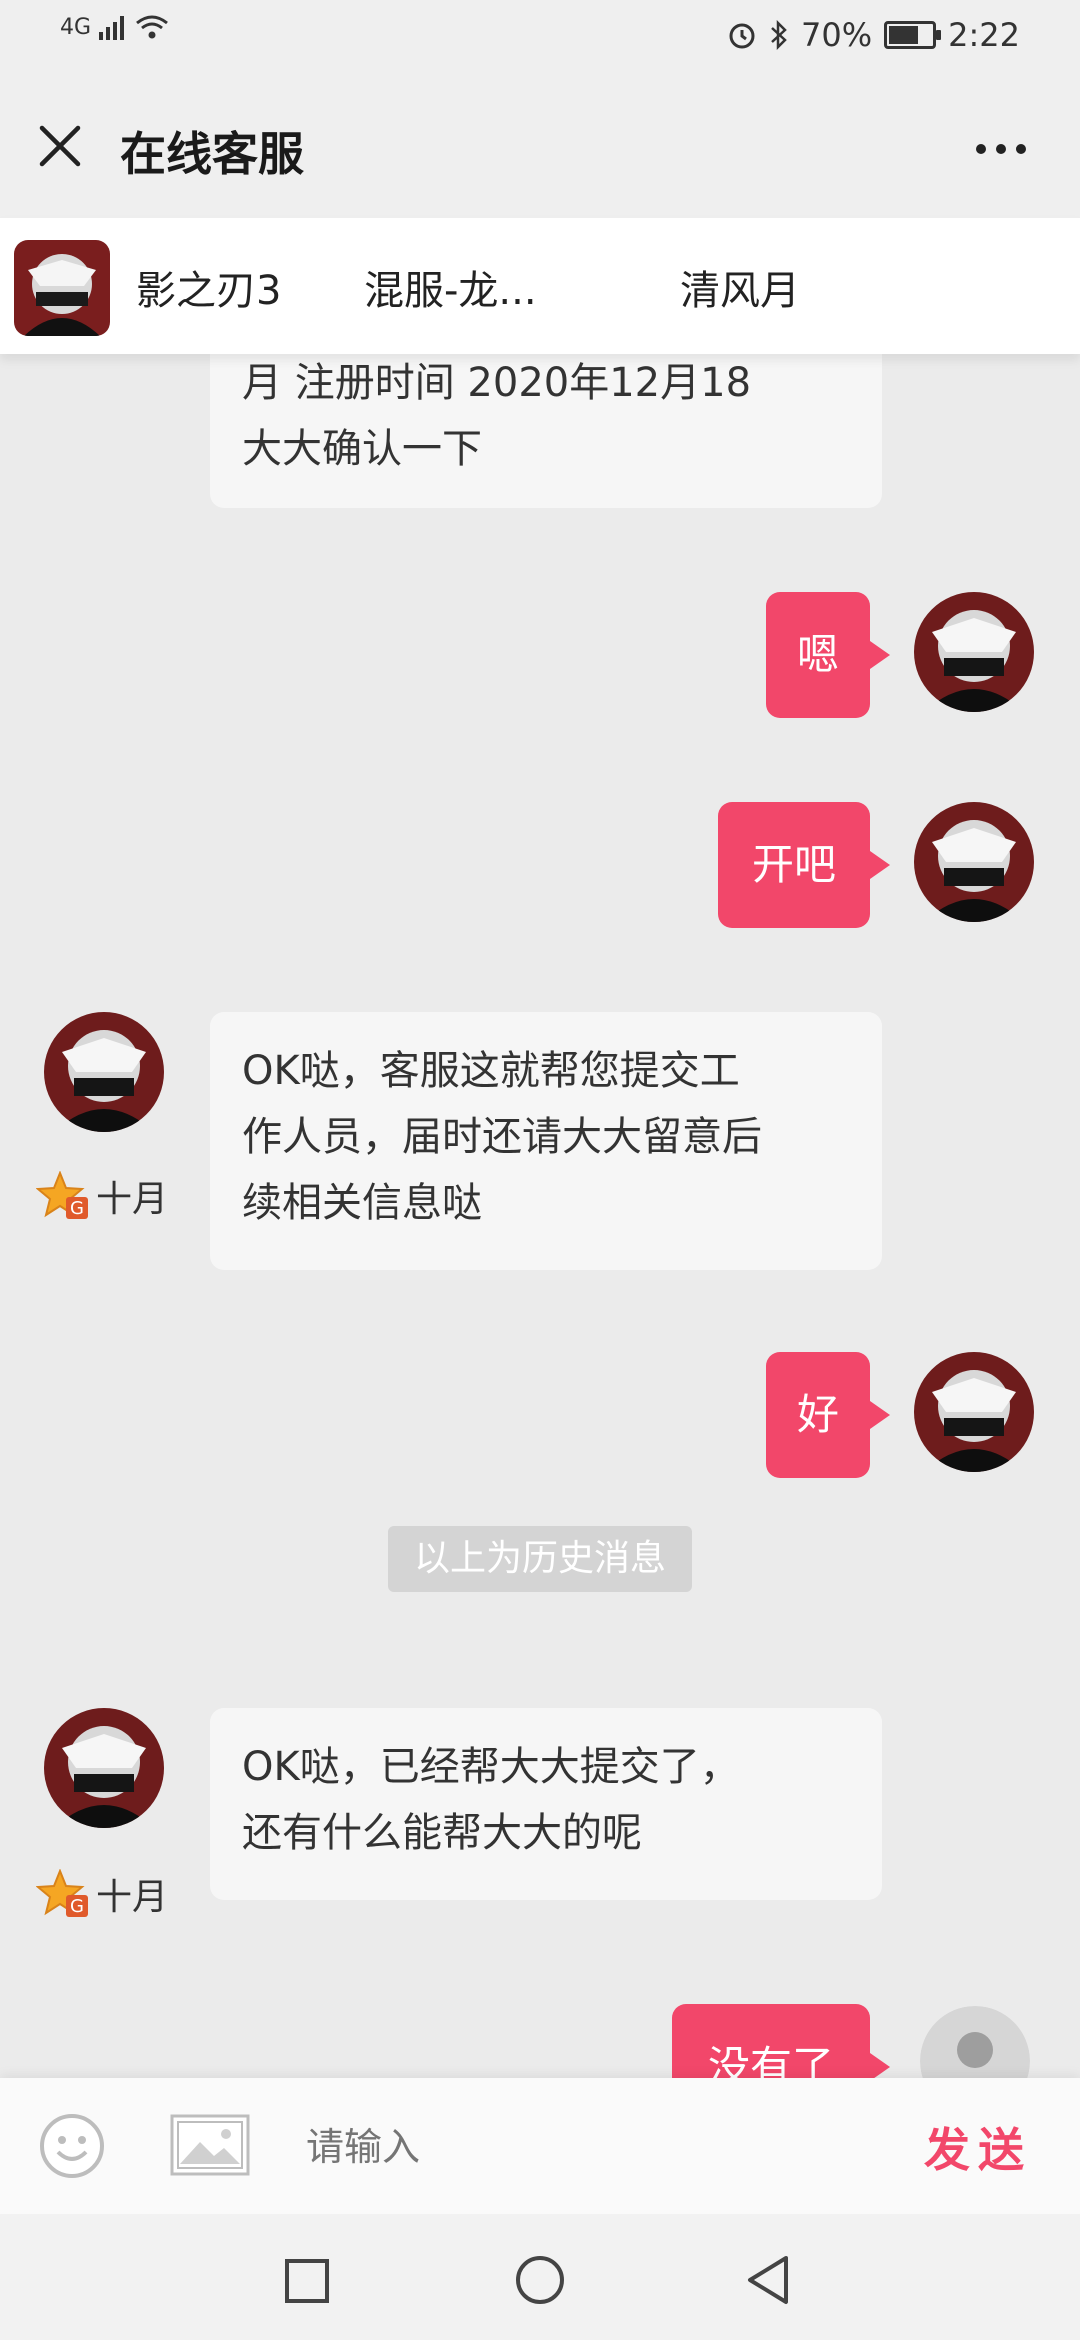  I want to click on close-icon, so click(60, 146).